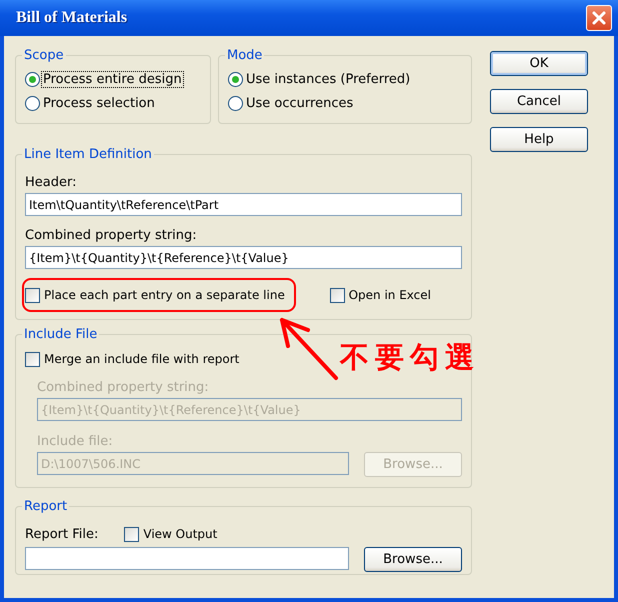  Describe the element at coordinates (328, 79) in the screenshot. I see `radio-label: Use instances (Preferred)` at that location.